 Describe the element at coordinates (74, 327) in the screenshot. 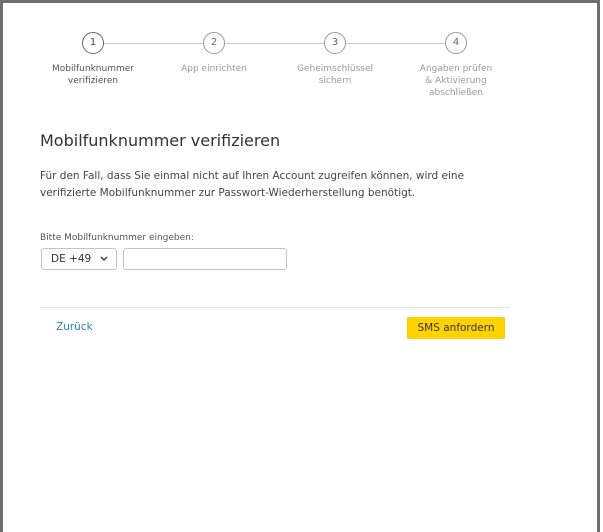

I see `back-link: Zurück` at that location.